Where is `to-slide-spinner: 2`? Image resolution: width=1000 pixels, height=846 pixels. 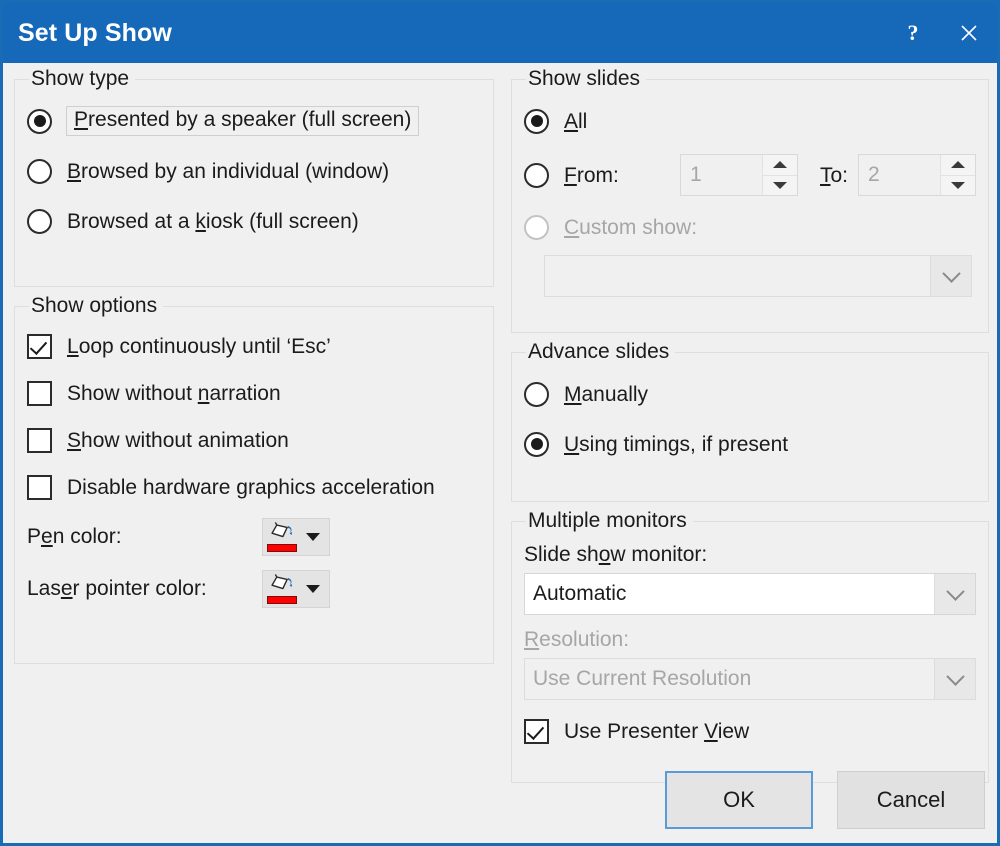 to-slide-spinner: 2 is located at coordinates (917, 175).